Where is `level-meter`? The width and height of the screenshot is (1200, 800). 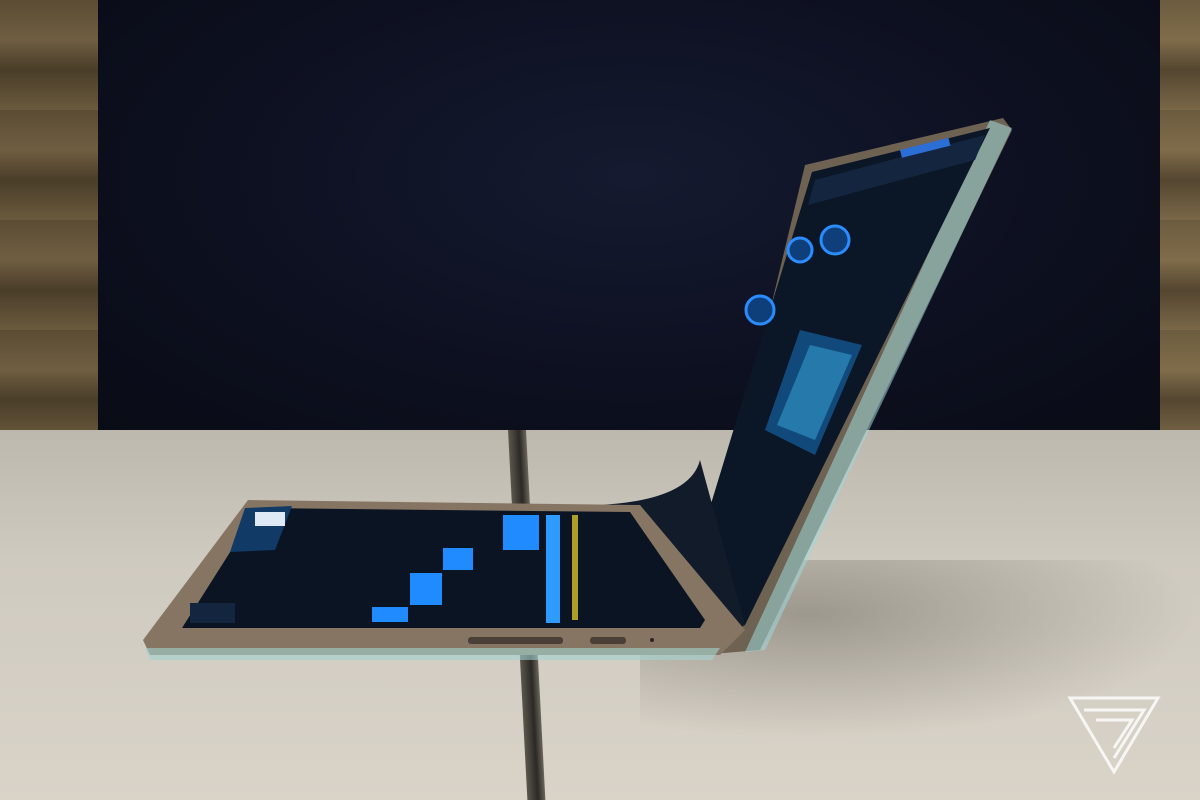
level-meter is located at coordinates (575, 567).